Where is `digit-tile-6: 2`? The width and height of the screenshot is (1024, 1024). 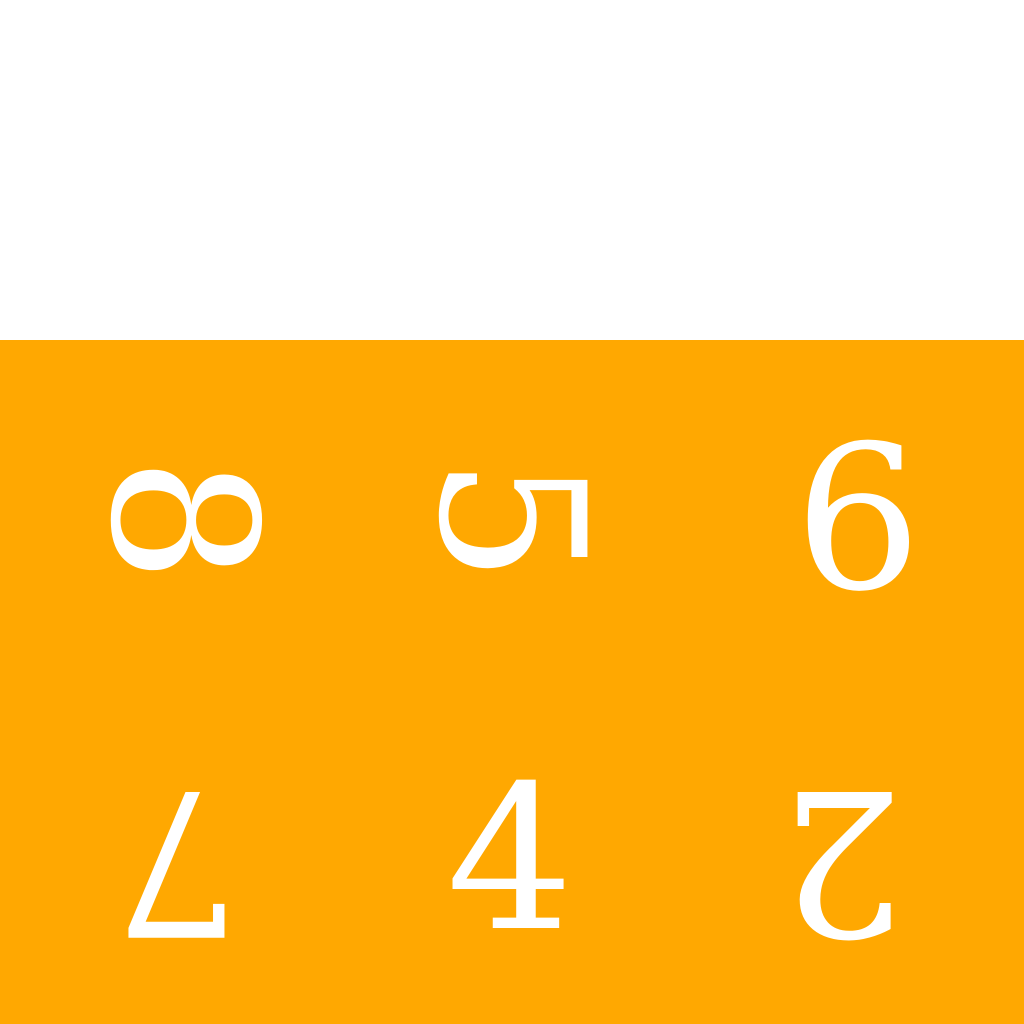
digit-tile-6: 2 is located at coordinates (842, 860).